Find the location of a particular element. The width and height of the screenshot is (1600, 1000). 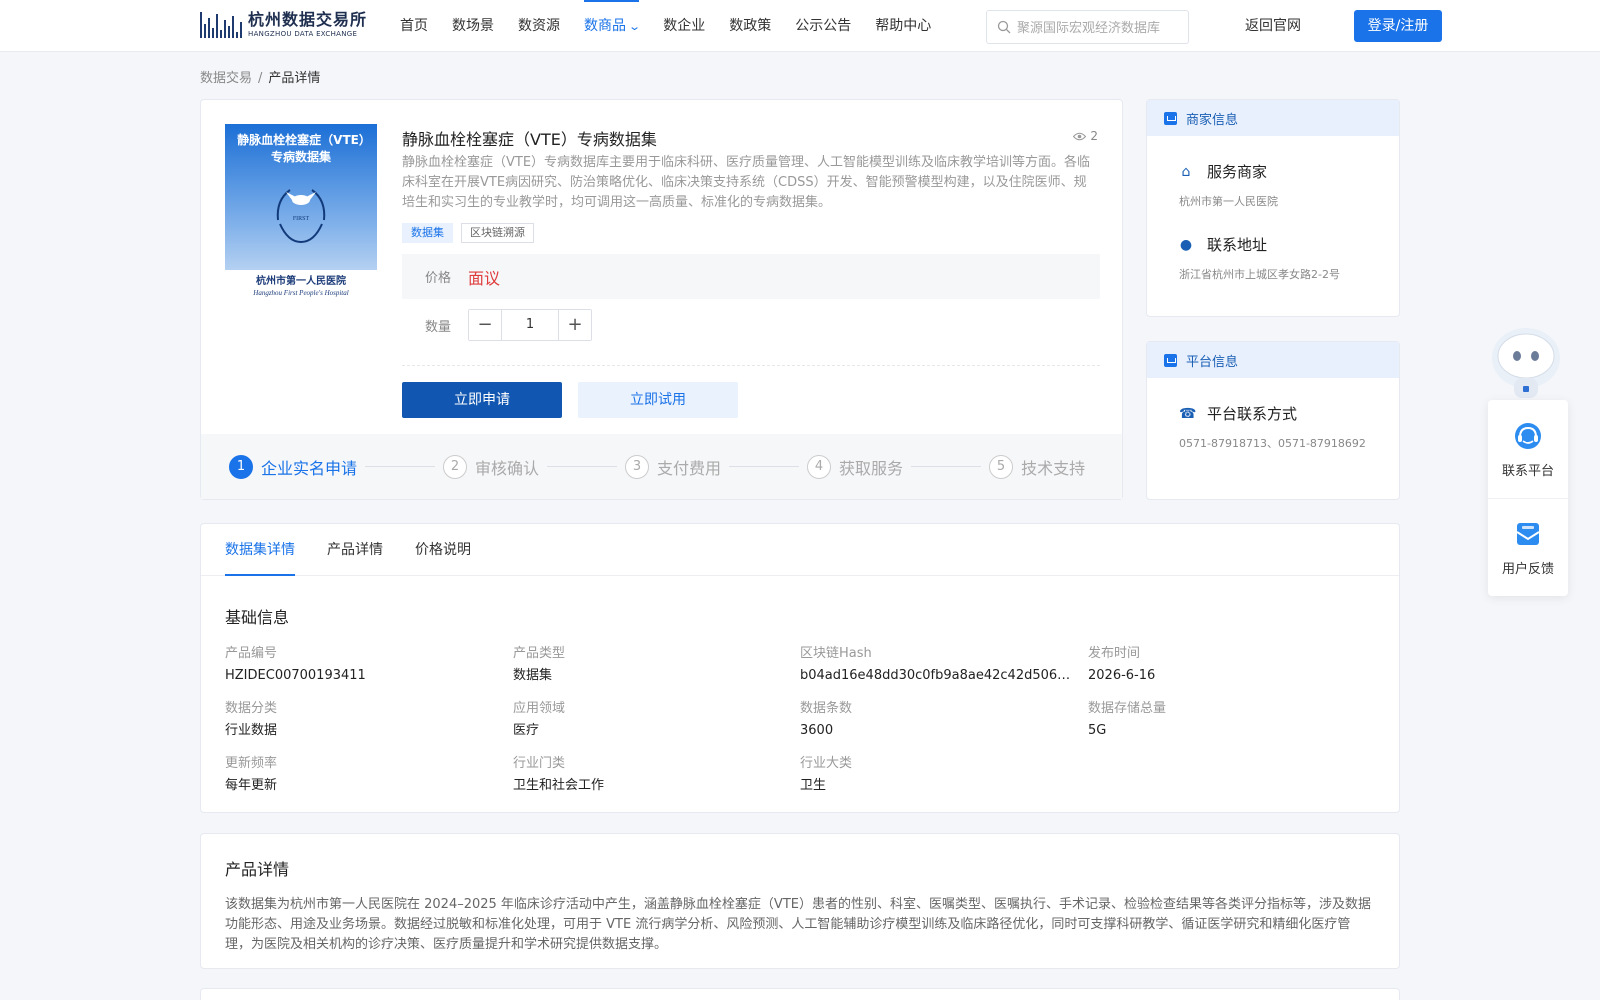

location-pin-icon: ● is located at coordinates (1186, 244).